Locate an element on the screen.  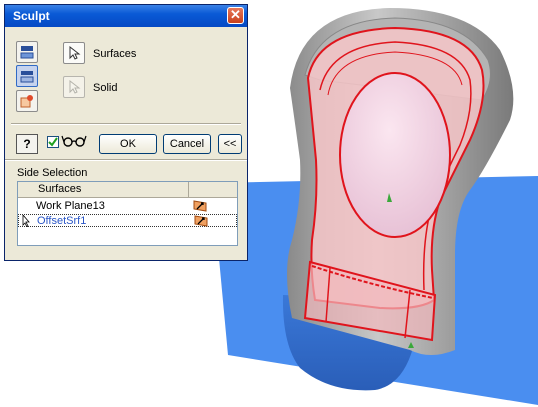
ok-button: OK is located at coordinates (128, 144).